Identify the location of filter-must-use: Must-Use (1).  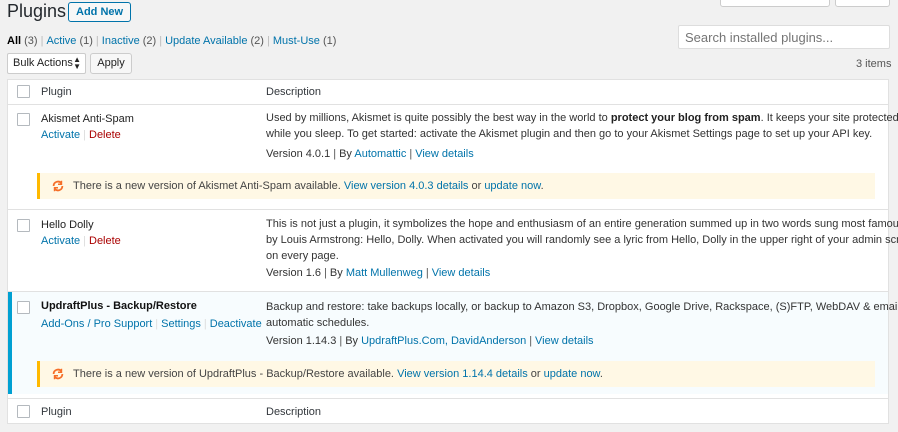
(305, 41).